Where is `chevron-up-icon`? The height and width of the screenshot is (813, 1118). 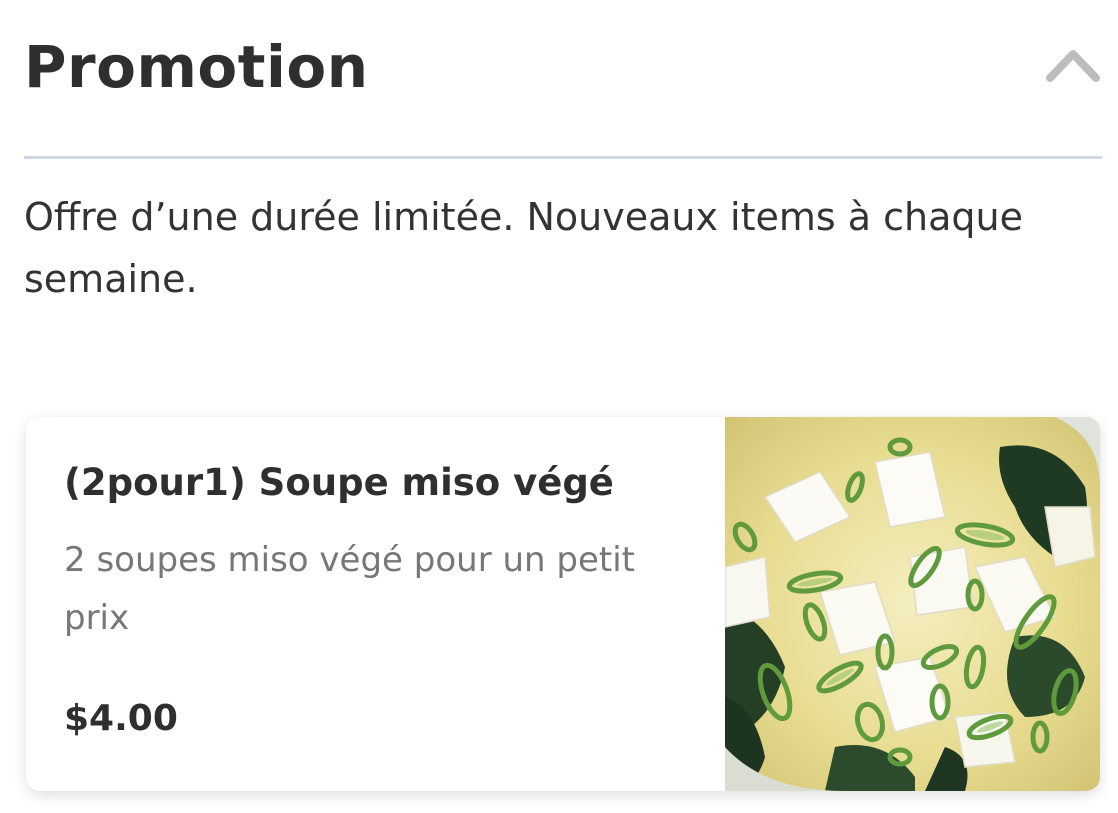 chevron-up-icon is located at coordinates (1073, 66).